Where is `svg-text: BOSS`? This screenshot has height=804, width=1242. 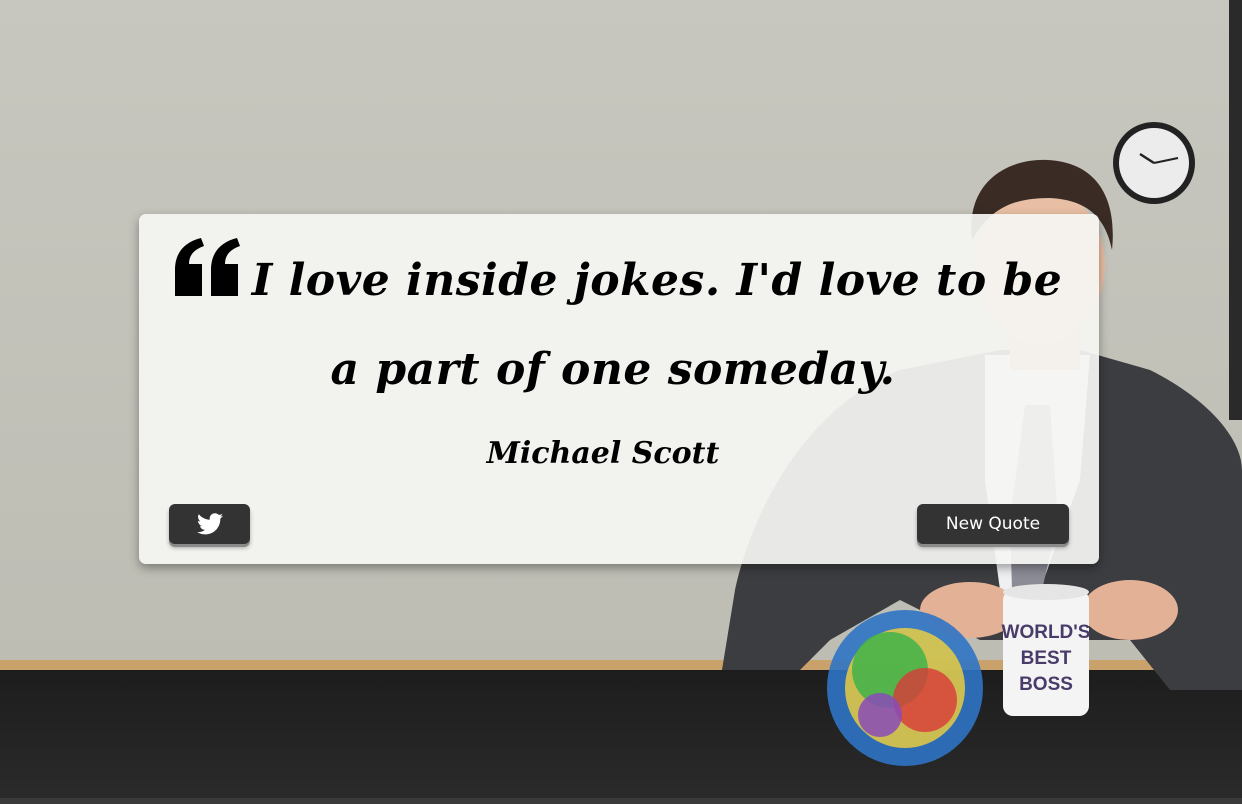 svg-text: BOSS is located at coordinates (1046, 684).